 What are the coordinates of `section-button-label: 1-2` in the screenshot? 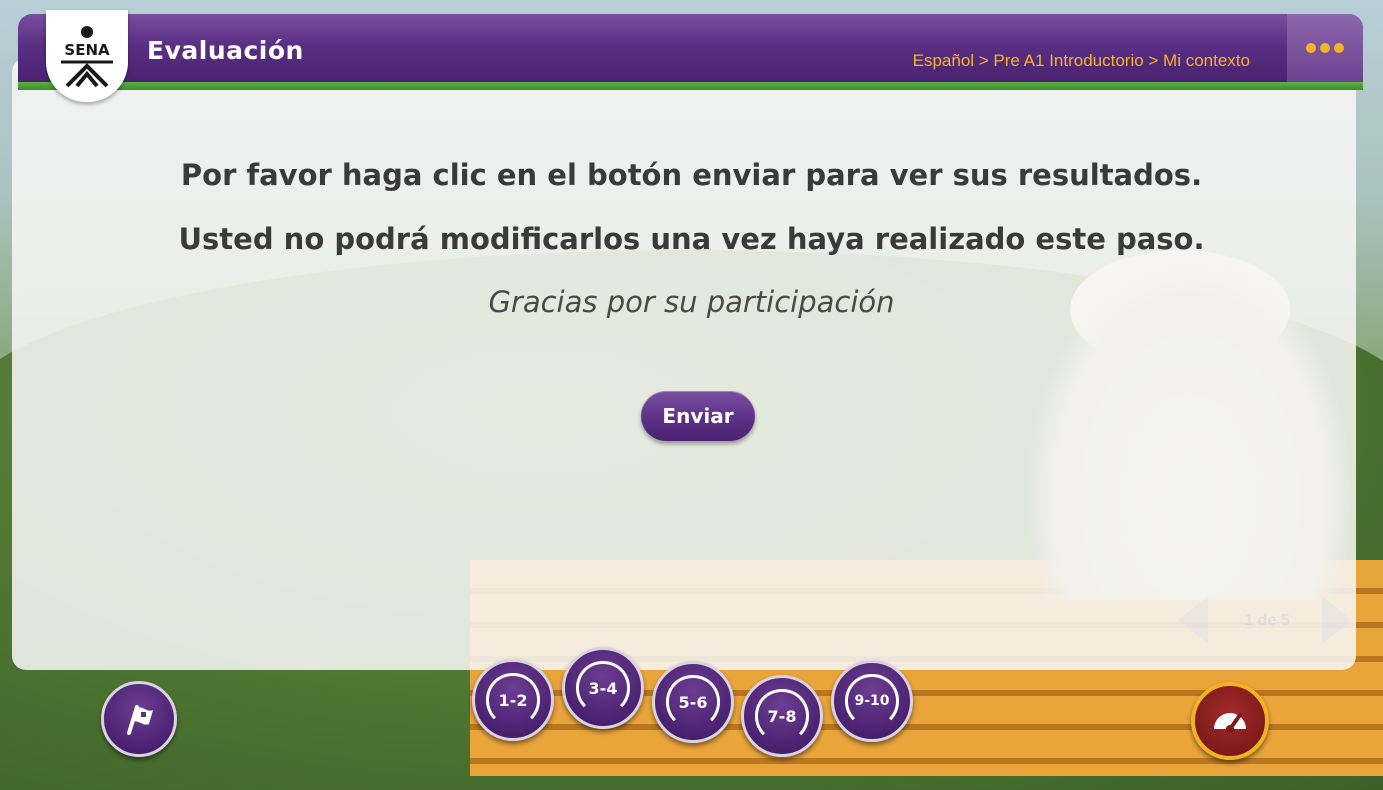 It's located at (513, 700).